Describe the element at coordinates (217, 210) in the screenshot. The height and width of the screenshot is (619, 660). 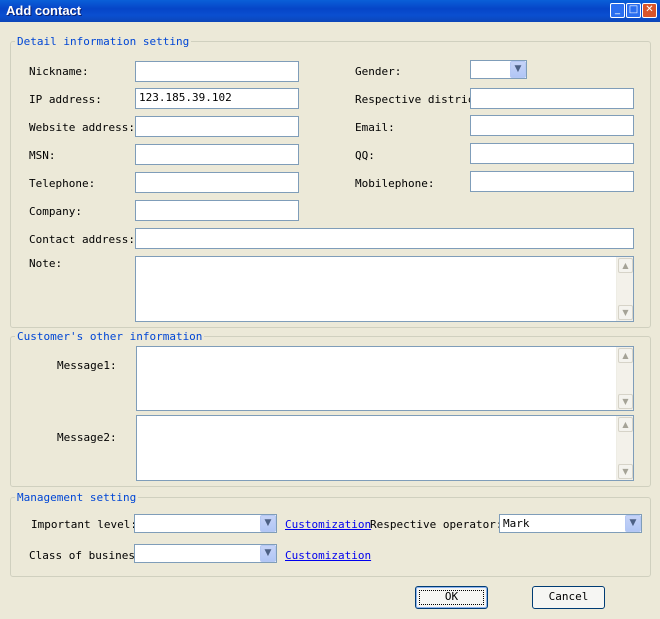
I see `company-field` at that location.